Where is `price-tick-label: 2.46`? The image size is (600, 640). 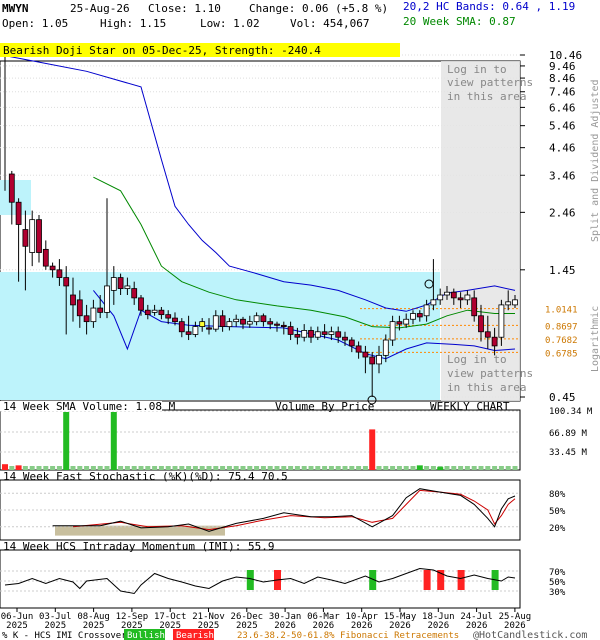
price-tick-label: 2.46 is located at coordinates (562, 212).